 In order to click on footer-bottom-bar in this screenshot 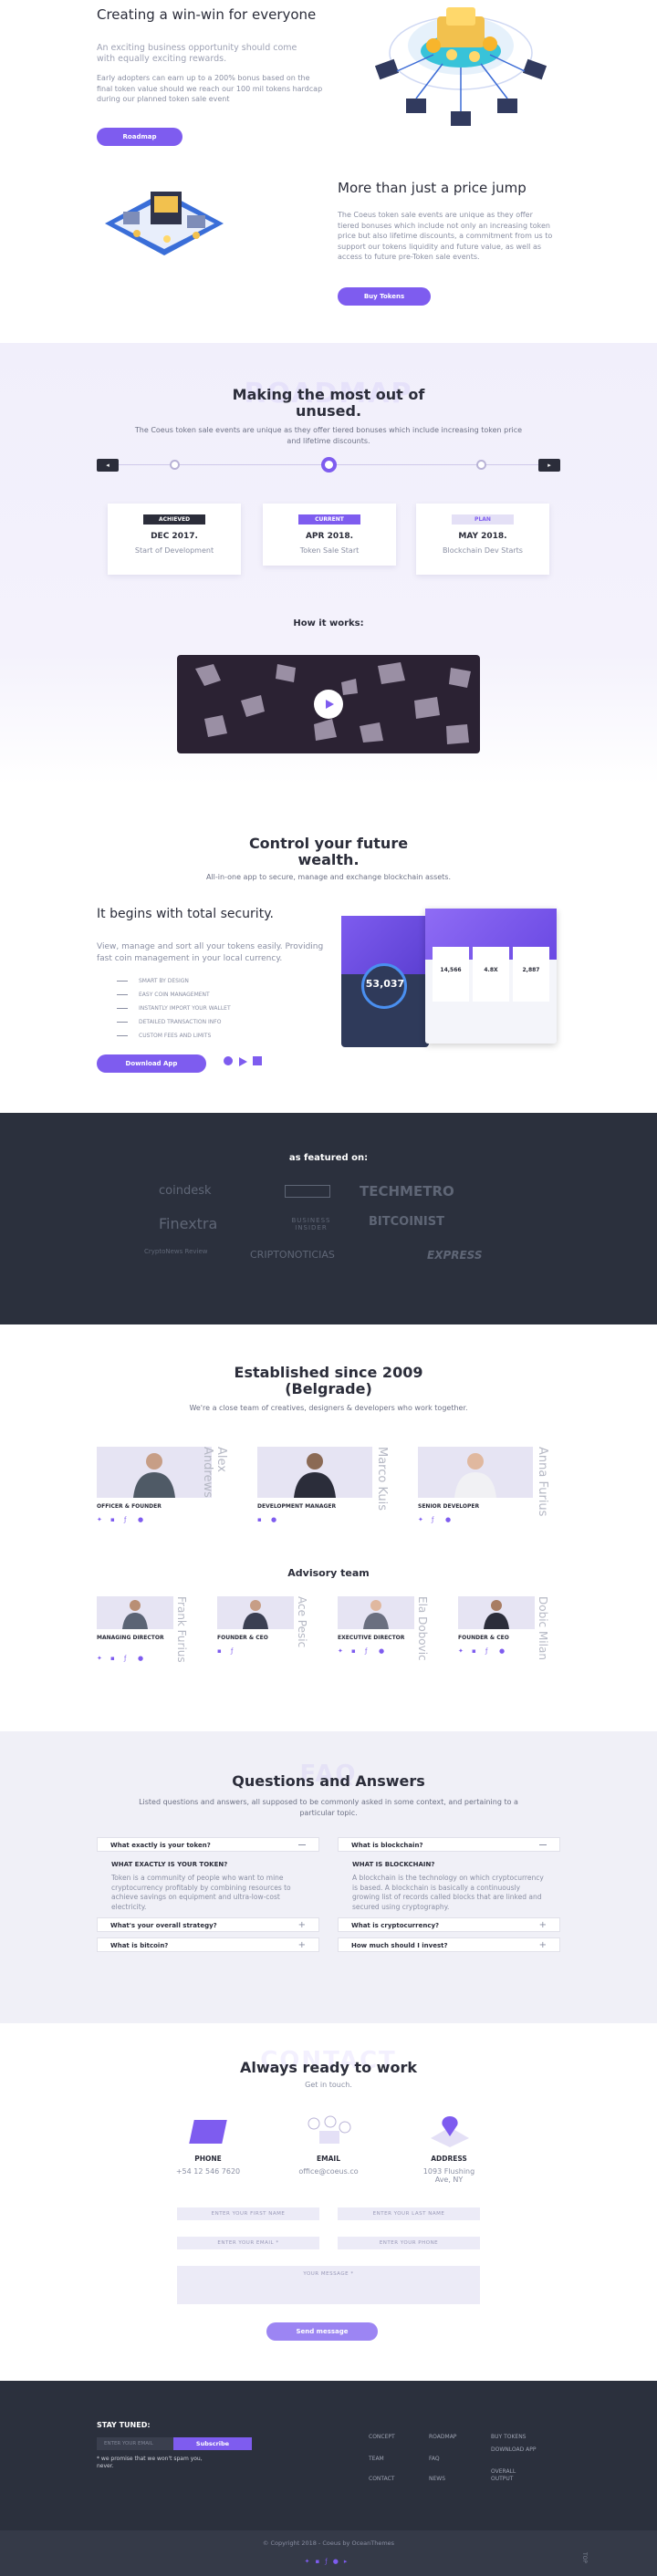, I will do `click(328, 2553)`.